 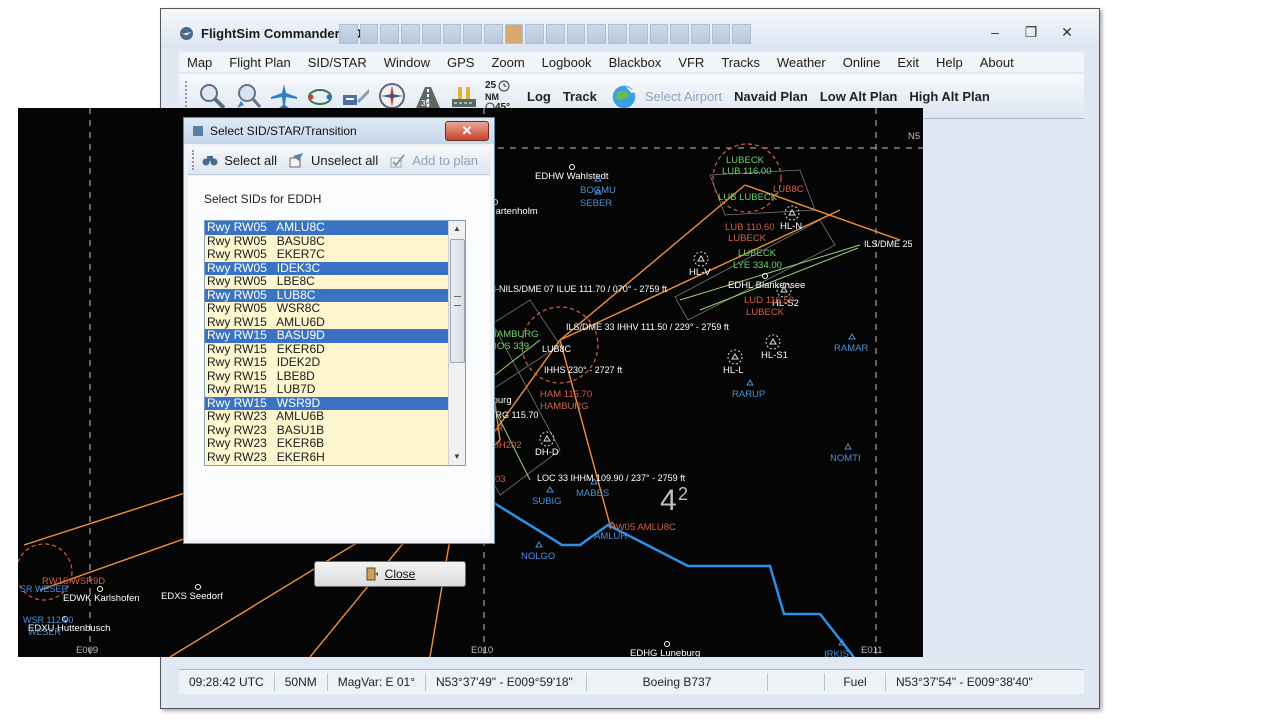 What do you see at coordinates (326, 281) in the screenshot?
I see `sid-list-item: Rwy RW05 LBE8C` at bounding box center [326, 281].